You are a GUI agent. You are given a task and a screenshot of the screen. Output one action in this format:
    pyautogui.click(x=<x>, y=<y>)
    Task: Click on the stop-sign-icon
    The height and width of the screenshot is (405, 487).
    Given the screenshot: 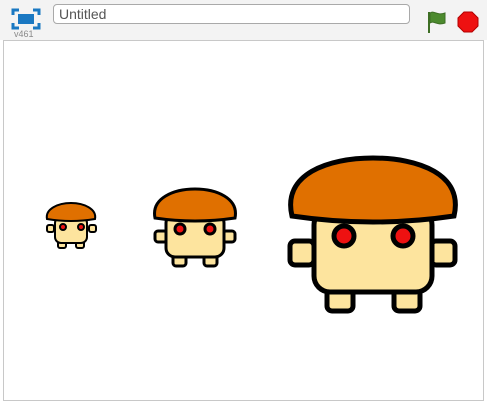 What is the action you would take?
    pyautogui.click(x=468, y=22)
    